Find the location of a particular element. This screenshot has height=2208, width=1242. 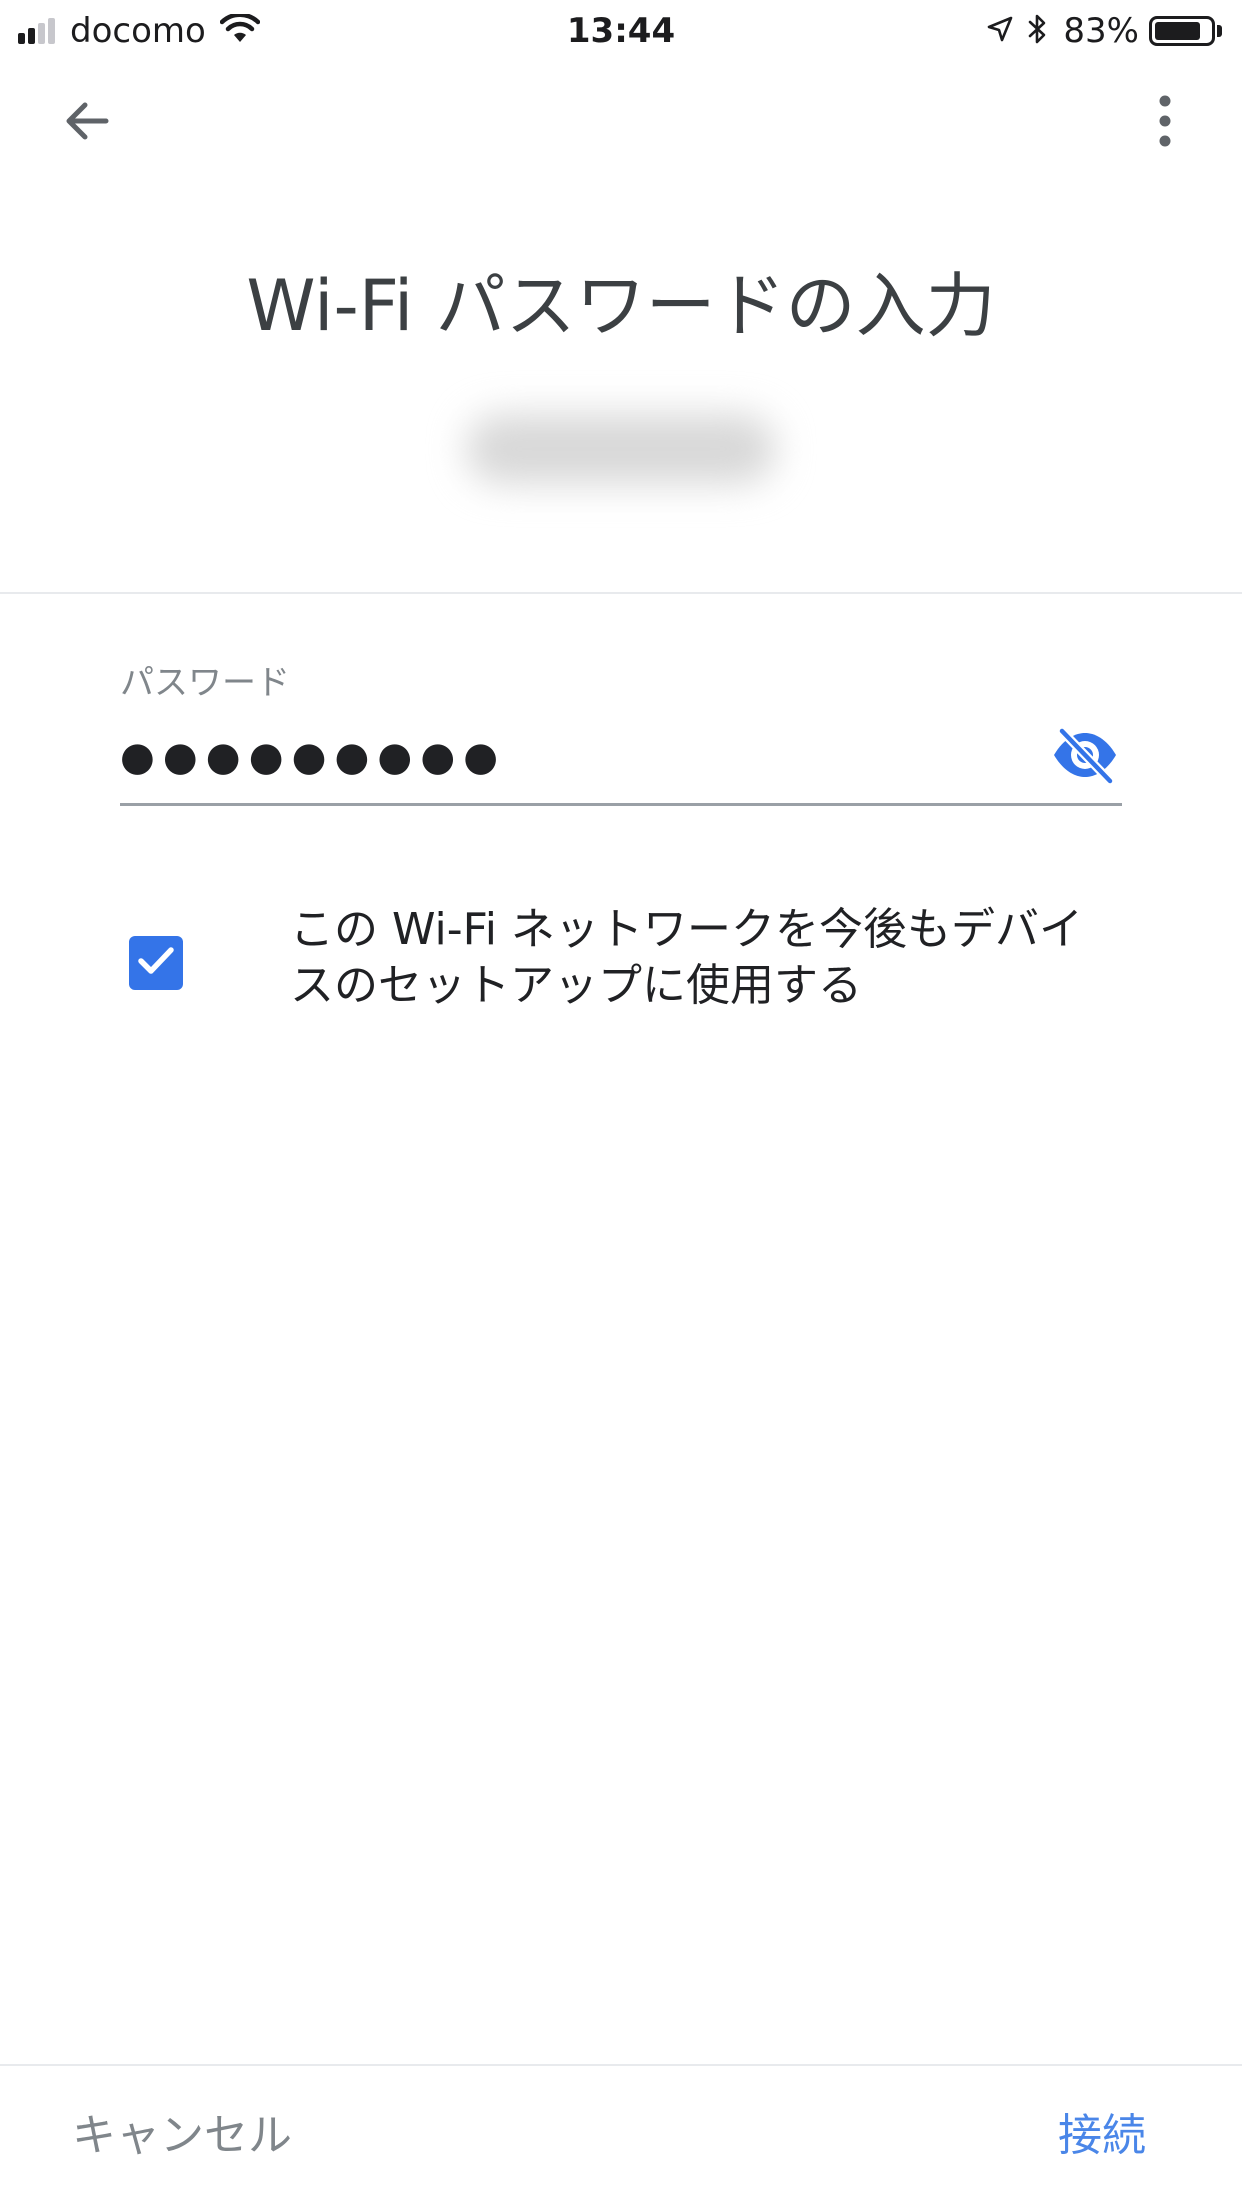

back-button is located at coordinates (87, 123).